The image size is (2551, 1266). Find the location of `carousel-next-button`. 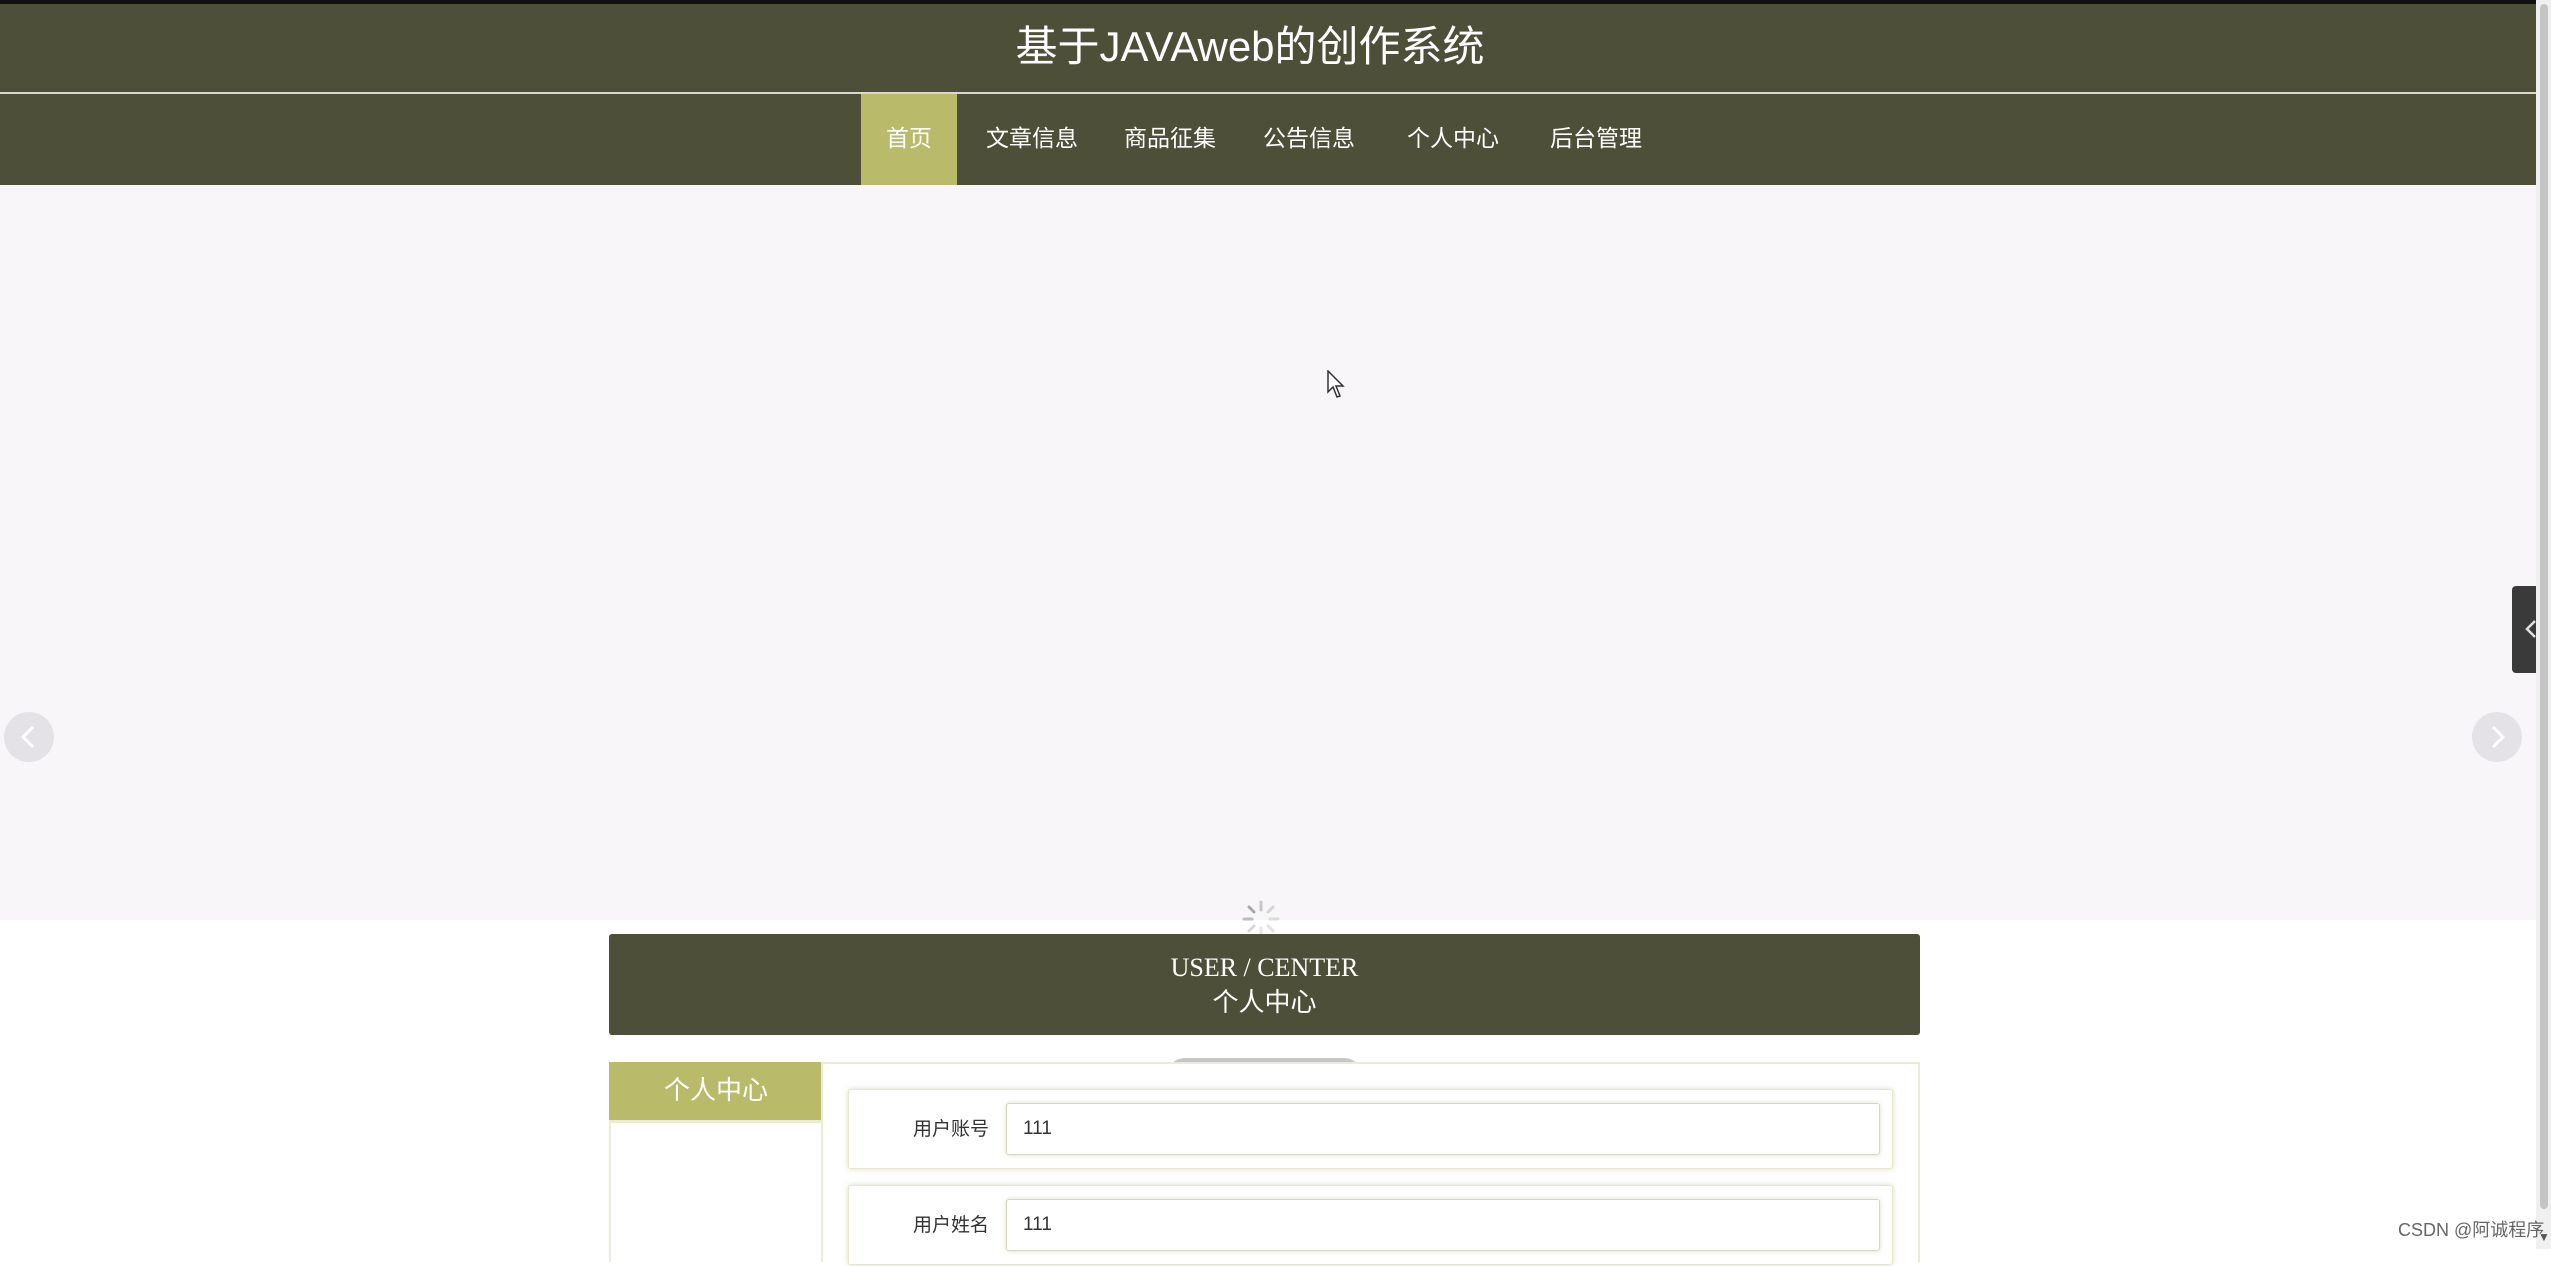

carousel-next-button is located at coordinates (2497, 737).